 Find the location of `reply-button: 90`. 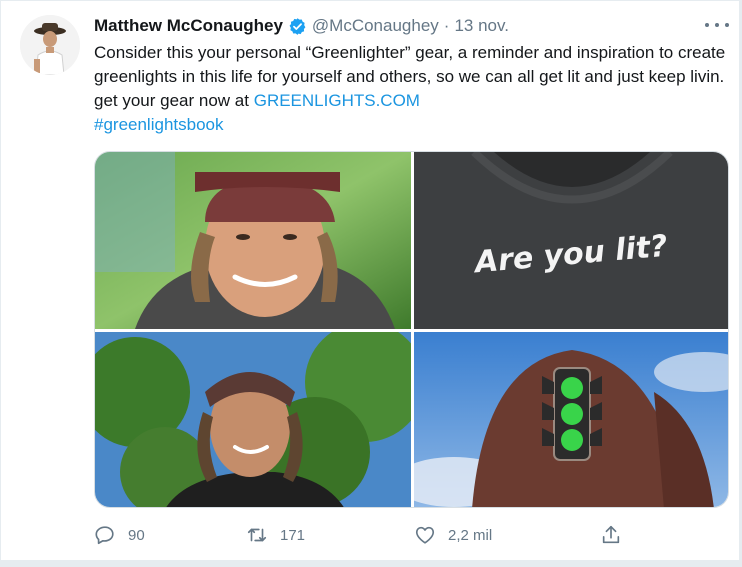

reply-button: 90 is located at coordinates (119, 535).